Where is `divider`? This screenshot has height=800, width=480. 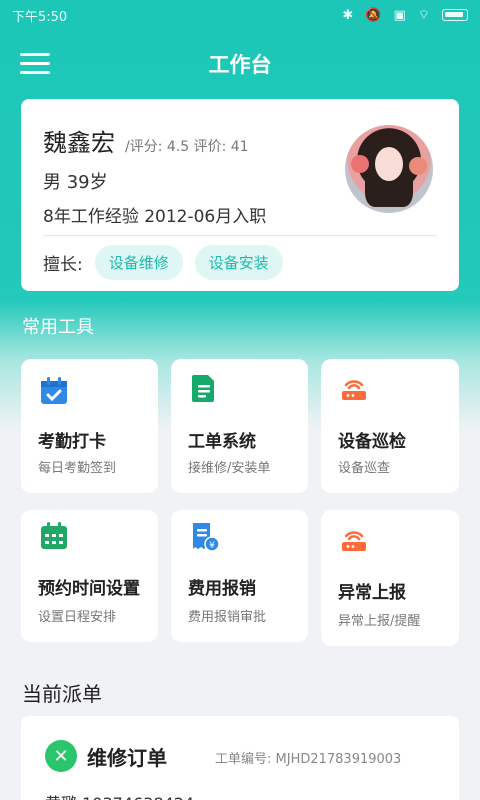
divider is located at coordinates (240, 235).